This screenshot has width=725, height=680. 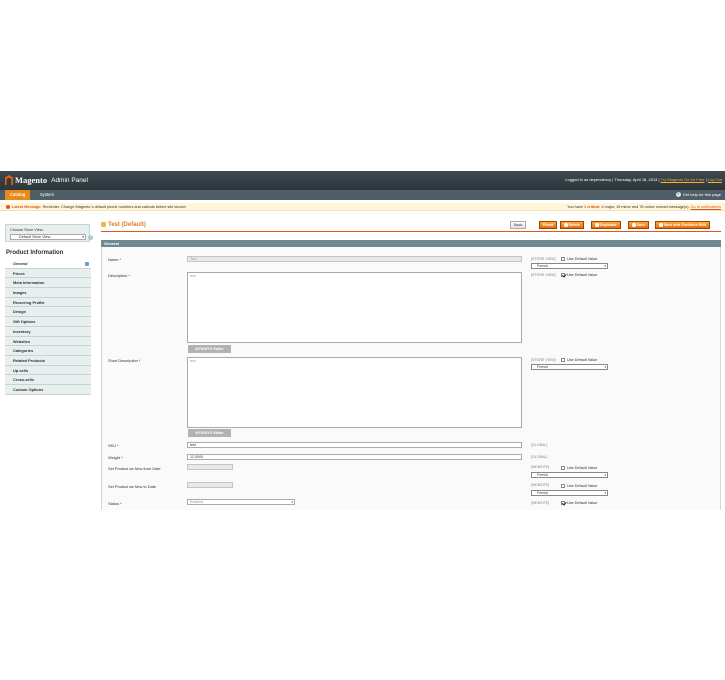 I want to click on status-scope: [WEBSITE], so click(x=540, y=503).